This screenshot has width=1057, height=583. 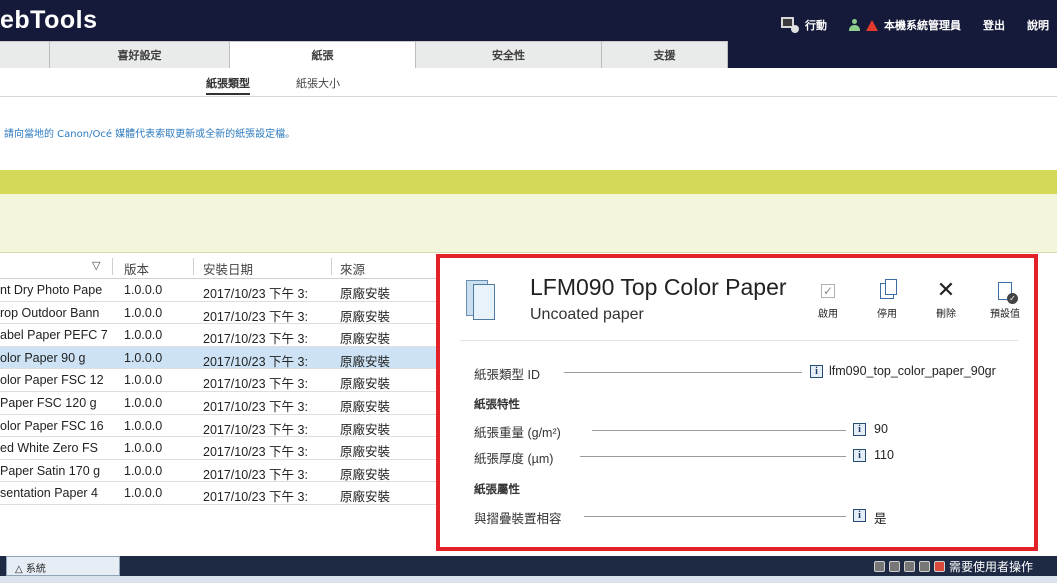 I want to click on tab-security: 安全性, so click(x=509, y=54).